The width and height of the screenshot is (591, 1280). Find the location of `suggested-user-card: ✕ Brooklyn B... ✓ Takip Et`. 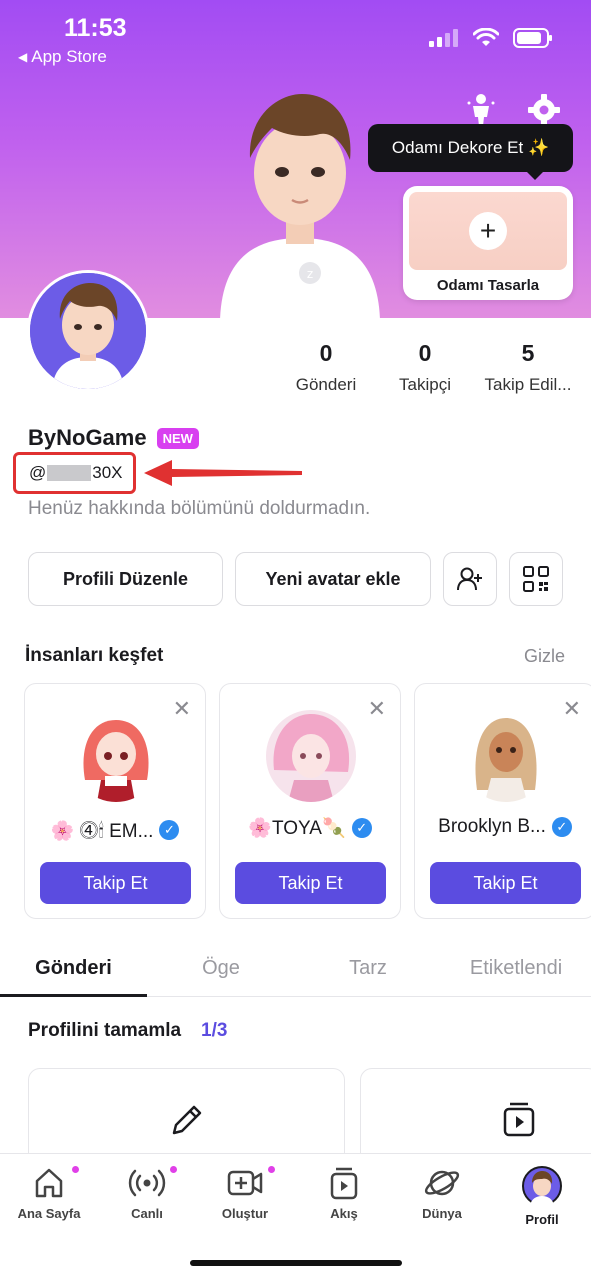

suggested-user-card: ✕ Brooklyn B... ✓ Takip Et is located at coordinates (502, 801).